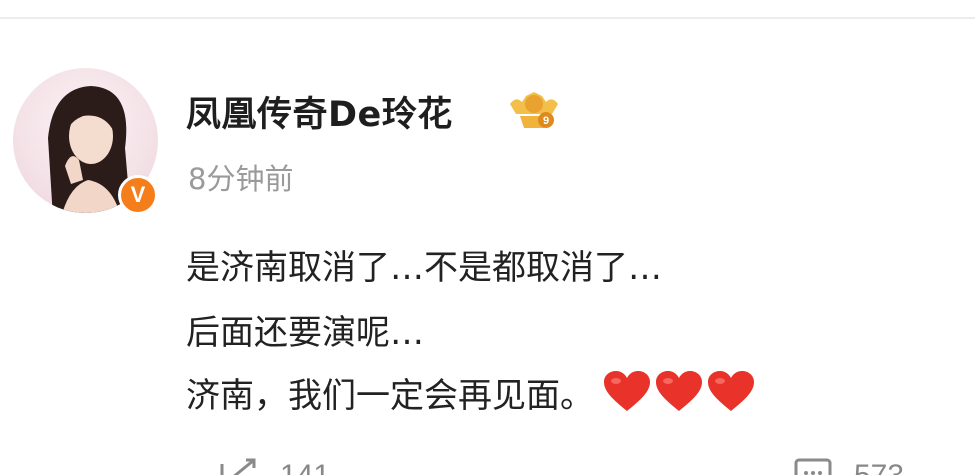  Describe the element at coordinates (274, 465) in the screenshot. I see `repost-button: 141` at that location.